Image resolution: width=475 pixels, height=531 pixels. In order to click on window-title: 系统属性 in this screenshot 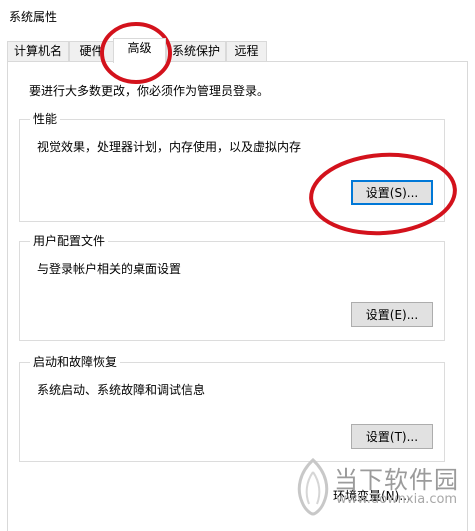, I will do `click(33, 17)`.